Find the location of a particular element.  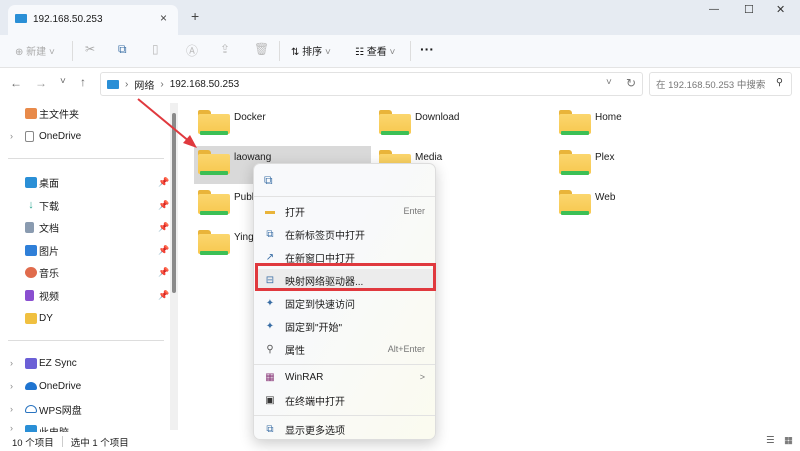

sidebar-item-pictures: 图片 📌 is located at coordinates (85, 250).